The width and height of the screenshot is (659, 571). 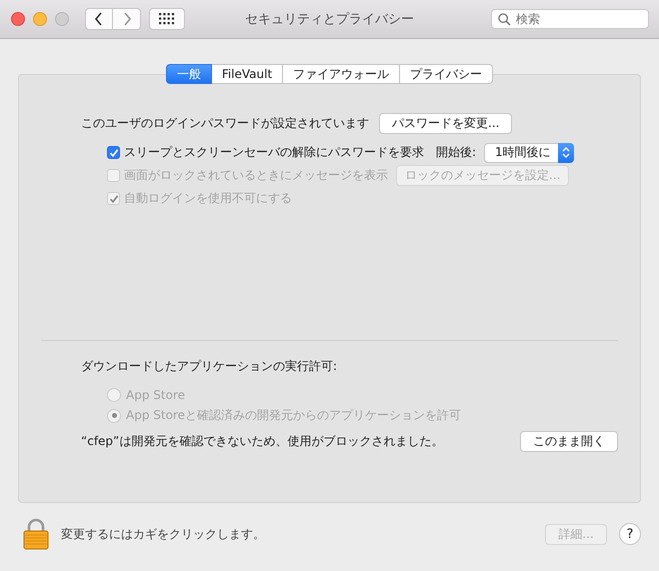 I want to click on tab: 一般, so click(x=189, y=74).